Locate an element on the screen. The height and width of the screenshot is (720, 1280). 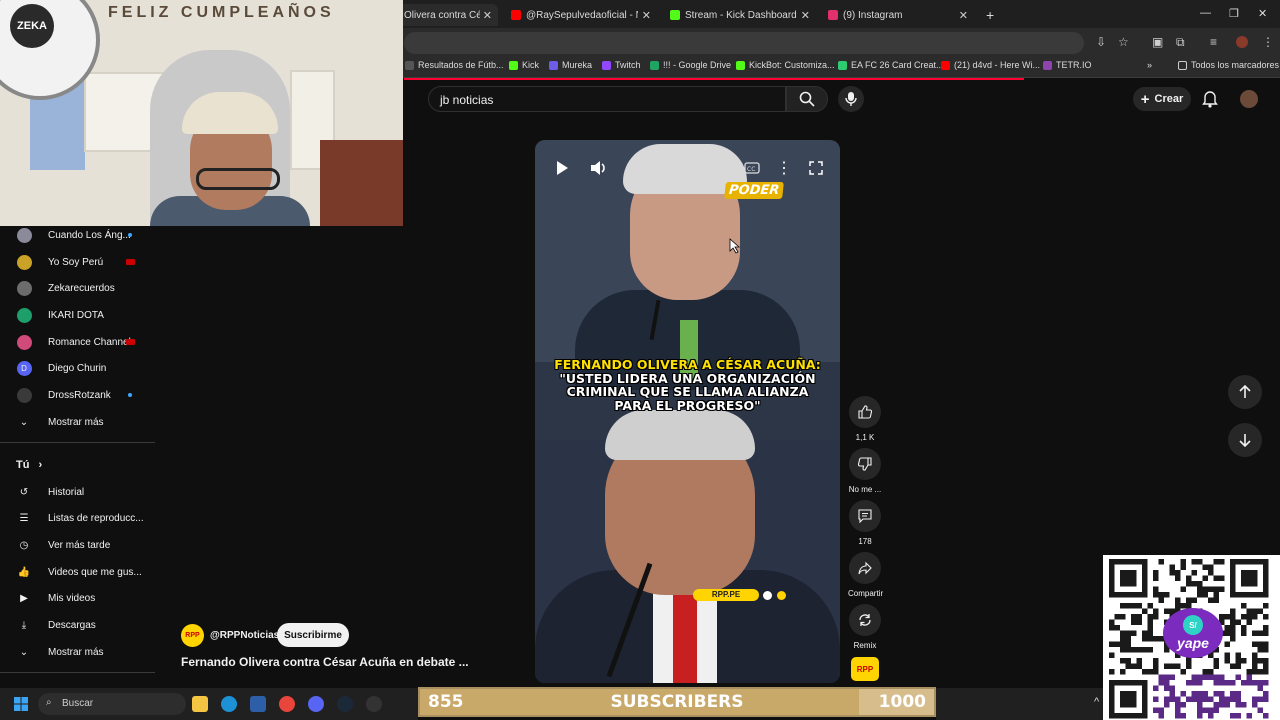
rpp-channel-thumb: RPP is located at coordinates (865, 669).